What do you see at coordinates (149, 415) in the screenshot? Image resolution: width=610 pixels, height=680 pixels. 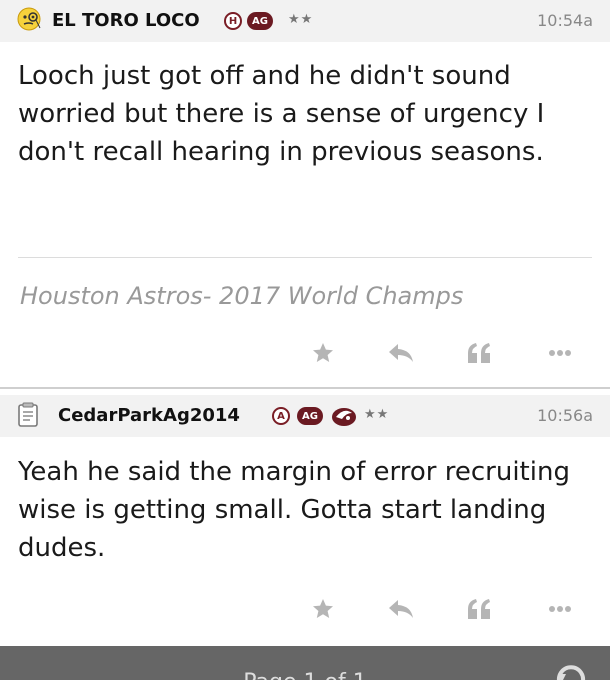 I see `username: CedarParkAg2014` at bounding box center [149, 415].